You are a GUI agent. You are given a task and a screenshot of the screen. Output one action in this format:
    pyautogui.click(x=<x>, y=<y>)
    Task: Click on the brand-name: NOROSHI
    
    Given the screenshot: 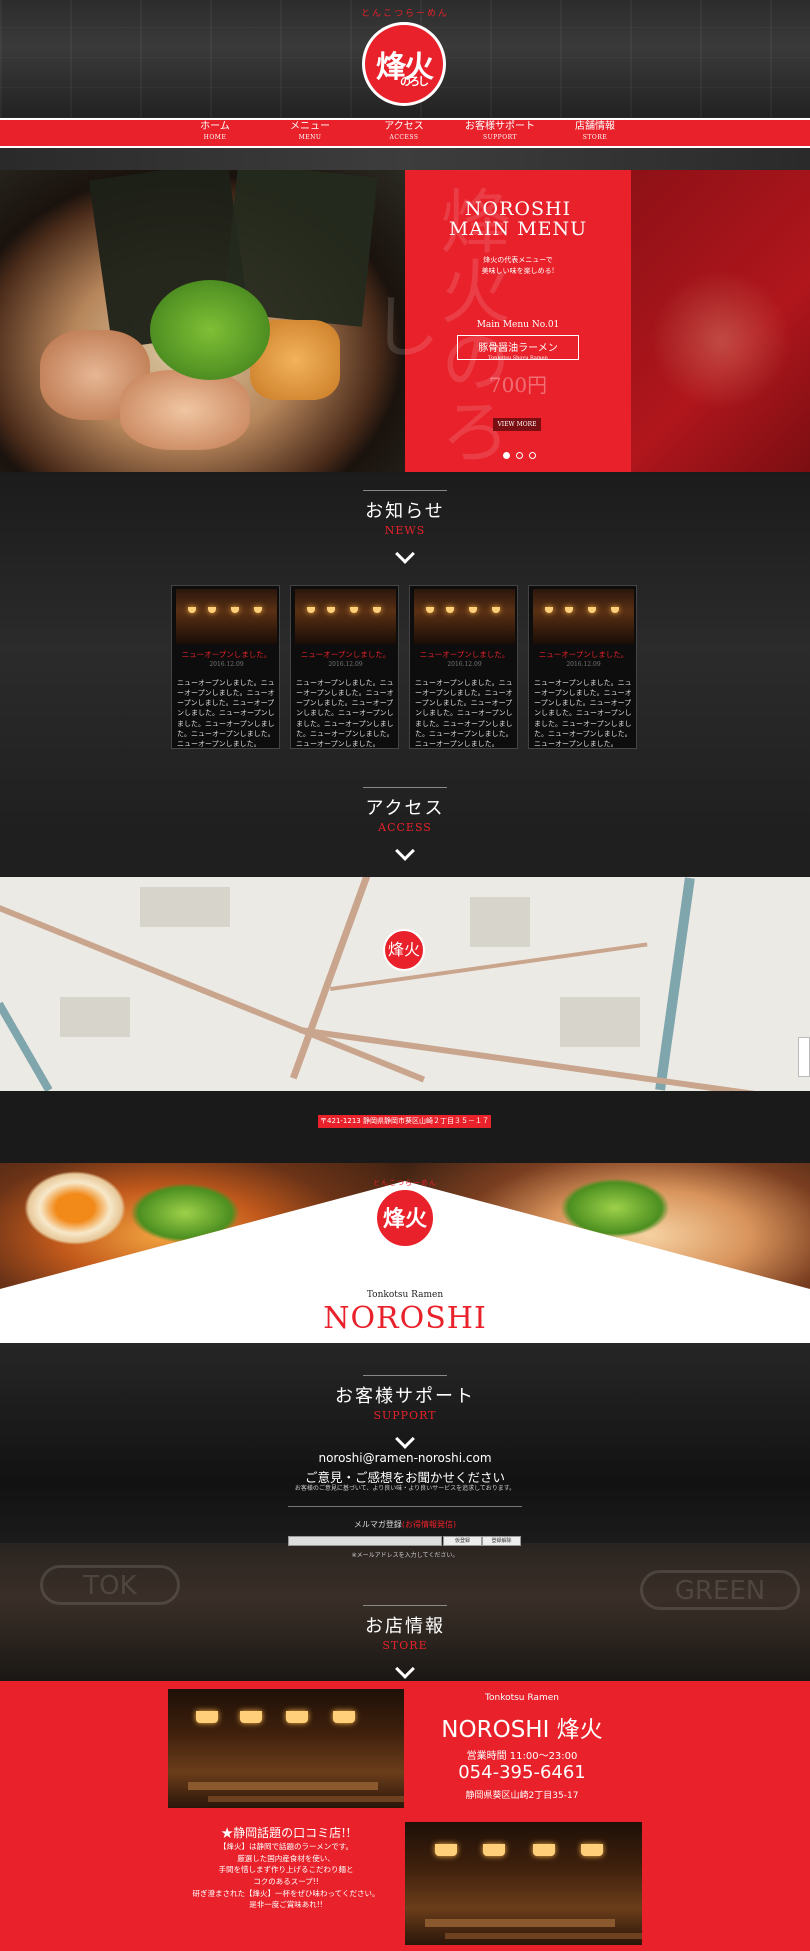 What is the action you would take?
    pyautogui.click(x=405, y=1318)
    